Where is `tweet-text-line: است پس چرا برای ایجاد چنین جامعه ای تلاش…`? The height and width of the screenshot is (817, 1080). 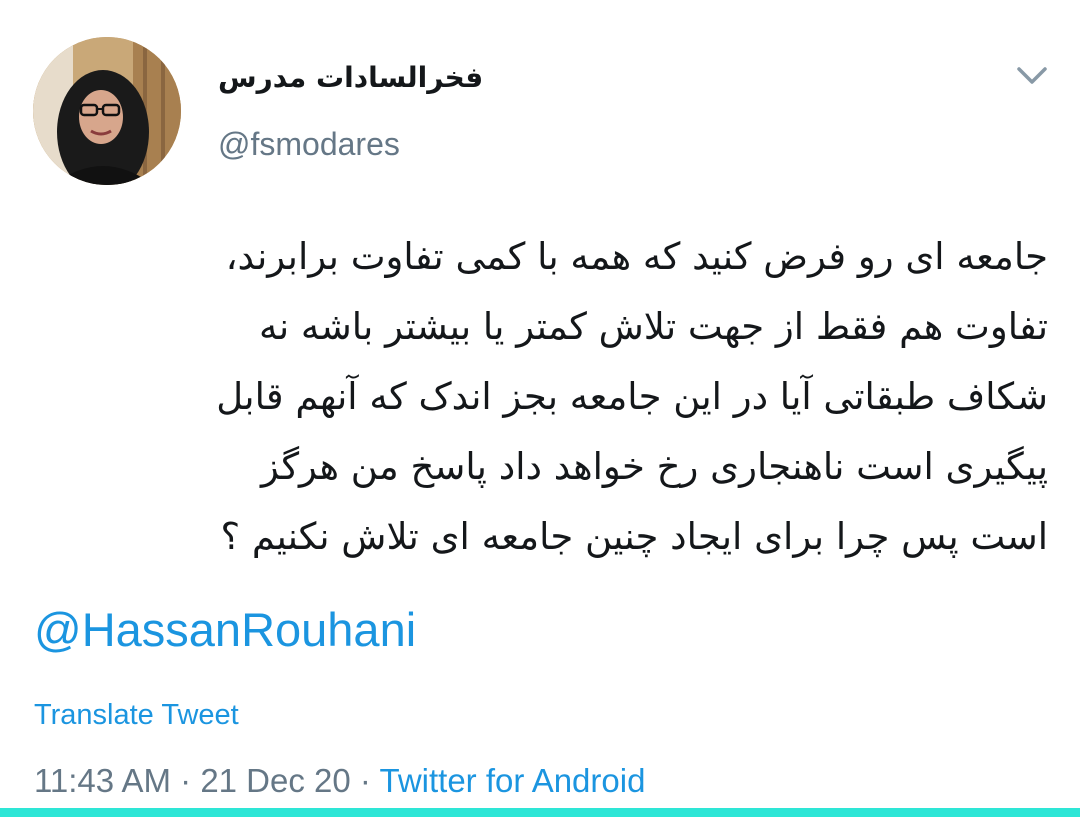
tweet-text-line: است پس چرا برای ایجاد چنین جامعه ای تلاش… is located at coordinates (634, 536).